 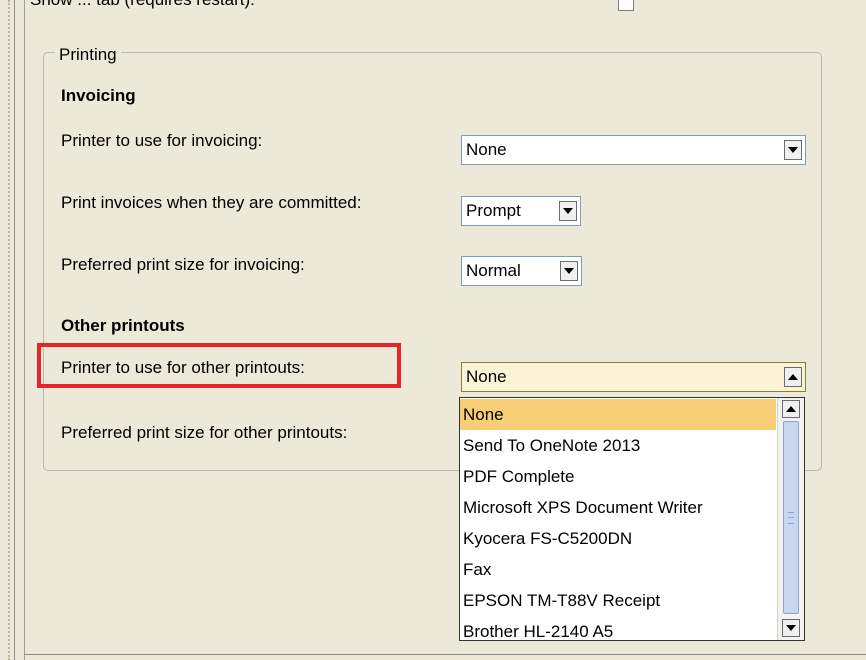 What do you see at coordinates (618, 631) in the screenshot?
I see `dropdown-option: Brother HL-2140 A5` at bounding box center [618, 631].